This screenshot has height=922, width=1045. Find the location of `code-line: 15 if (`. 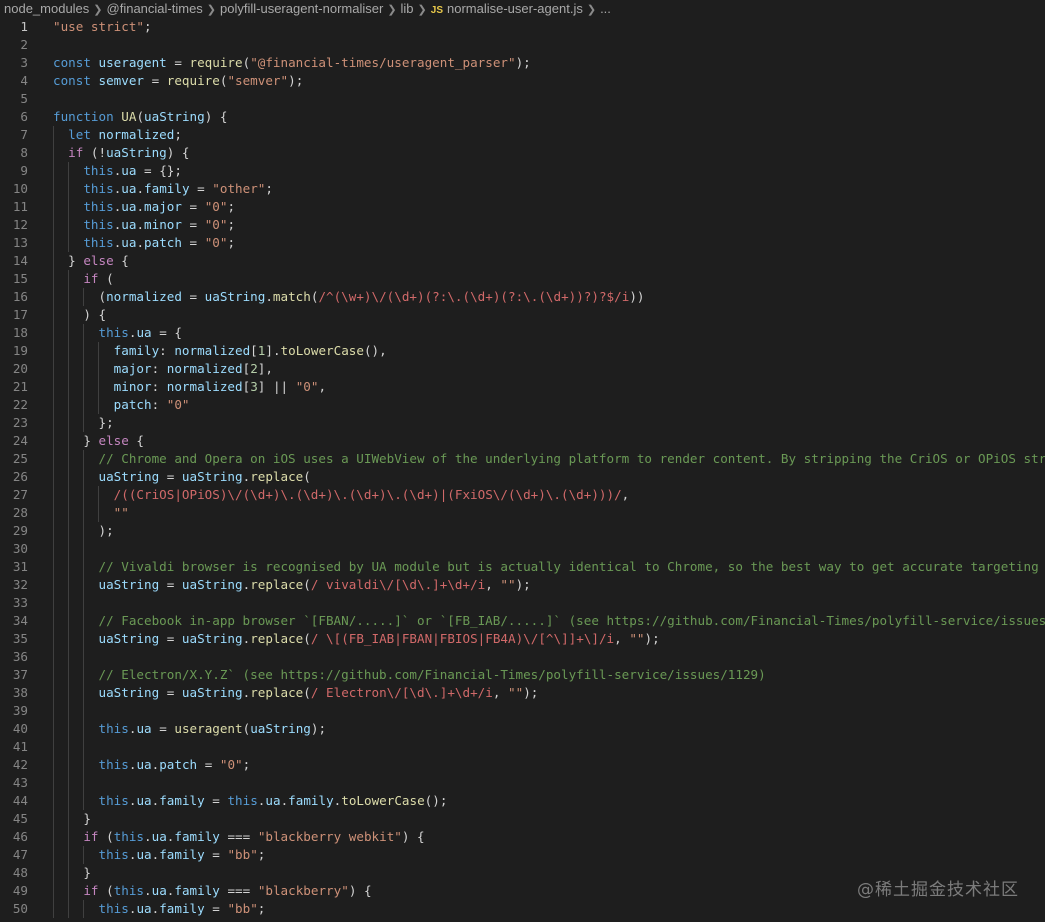

code-line: 15 if ( is located at coordinates (522, 279).